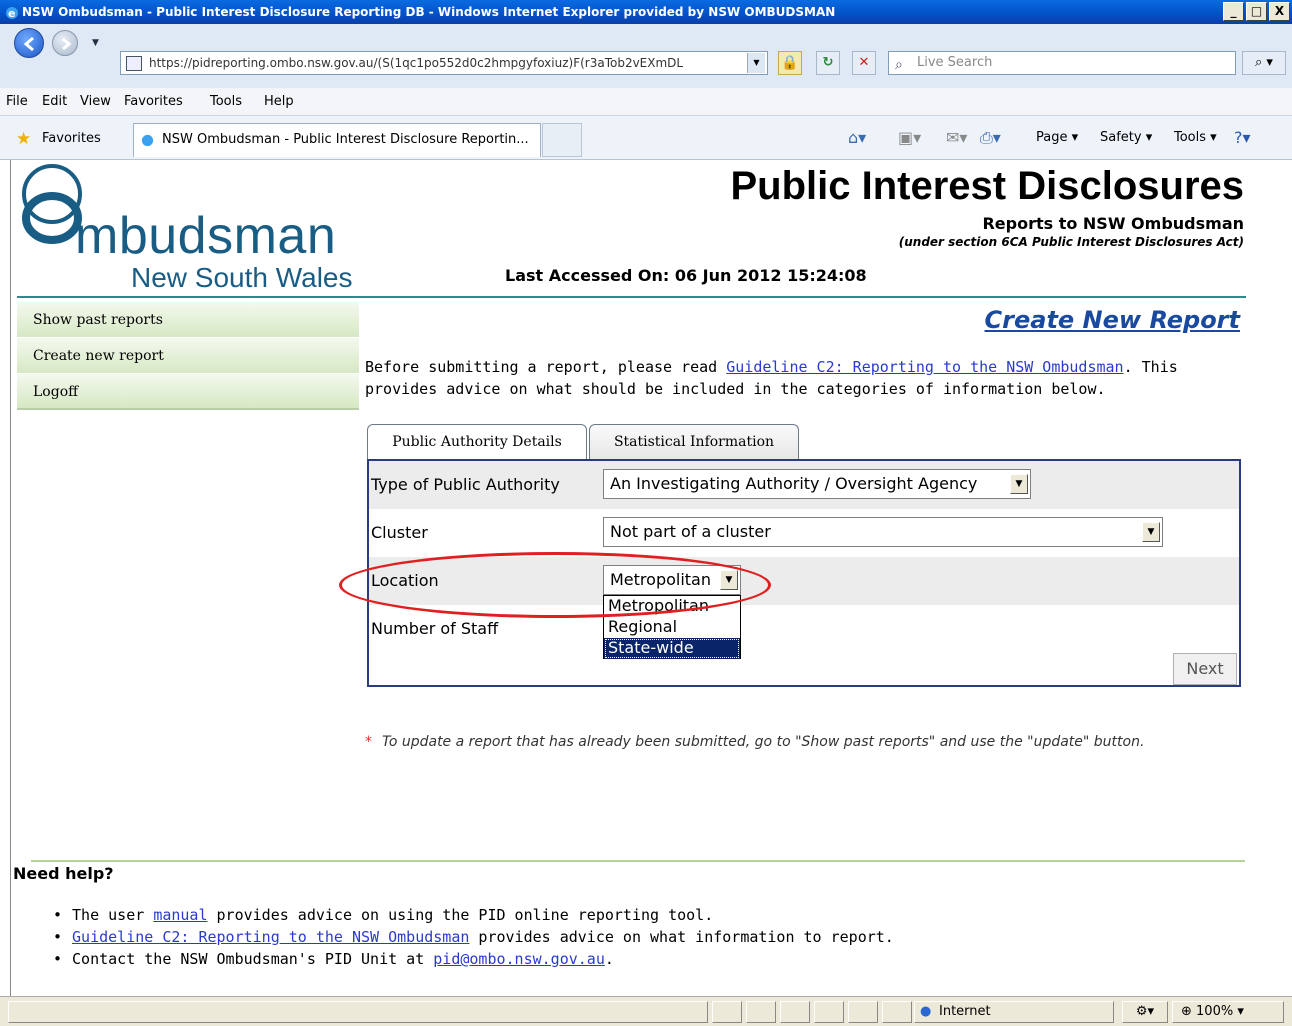  What do you see at coordinates (147, 140) in the screenshot?
I see `ie-page-icon` at bounding box center [147, 140].